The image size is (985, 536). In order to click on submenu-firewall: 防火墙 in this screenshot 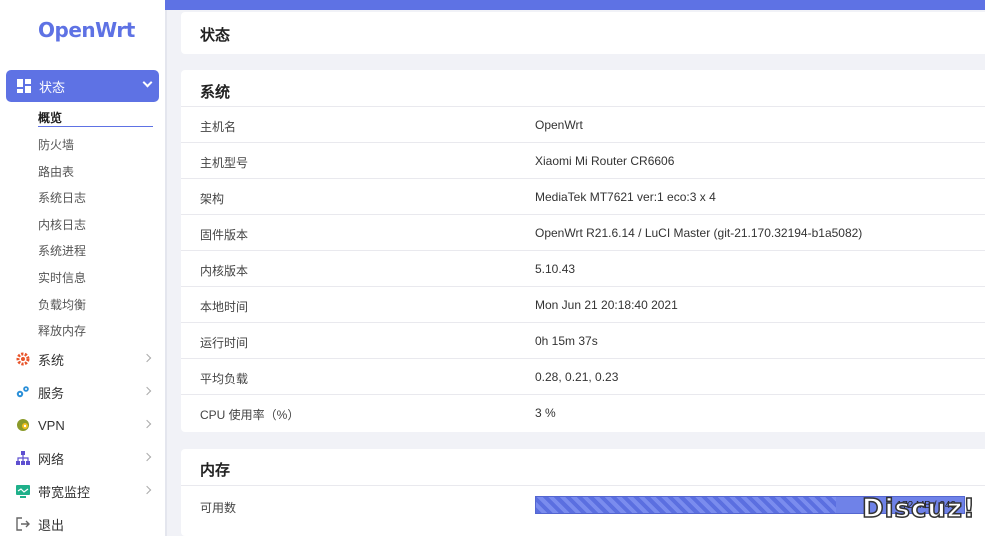, I will do `click(56, 144)`.